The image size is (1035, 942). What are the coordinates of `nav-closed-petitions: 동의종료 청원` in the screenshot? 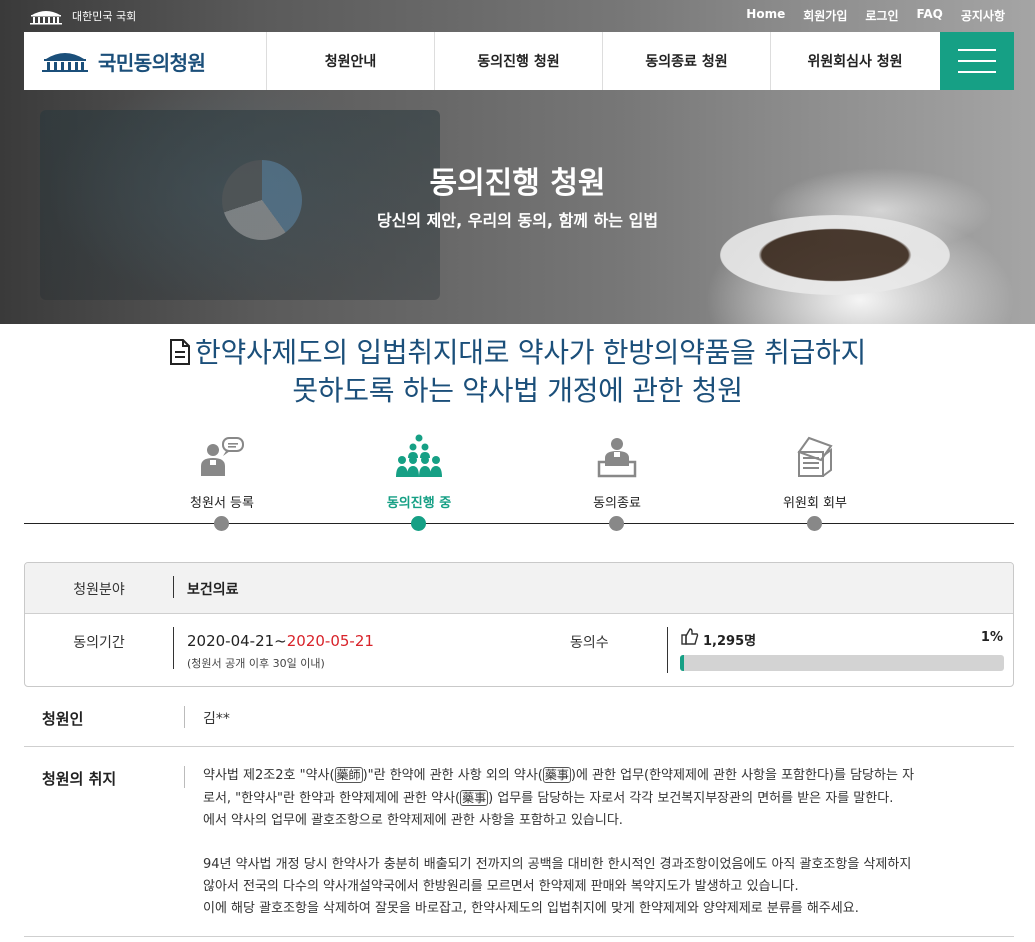 It's located at (687, 61).